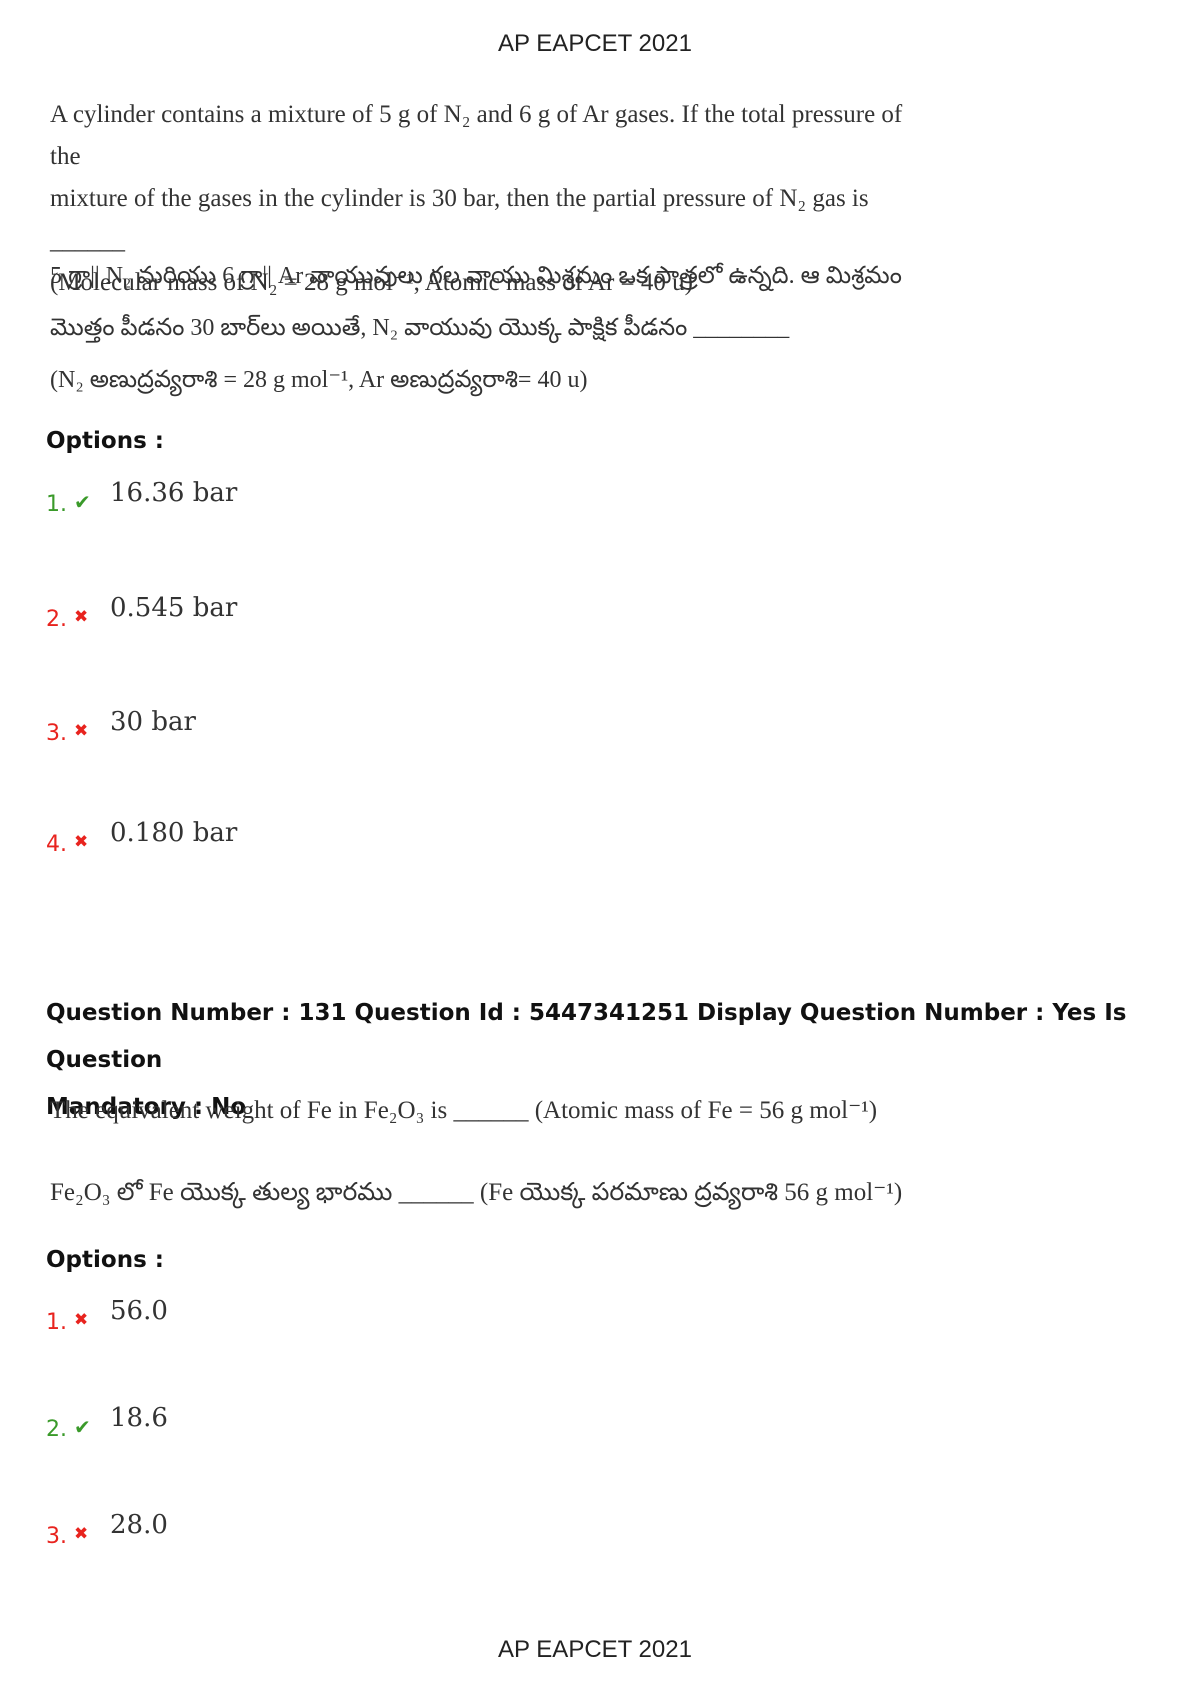  Describe the element at coordinates (56, 844) in the screenshot. I see `option-number: 4.` at that location.